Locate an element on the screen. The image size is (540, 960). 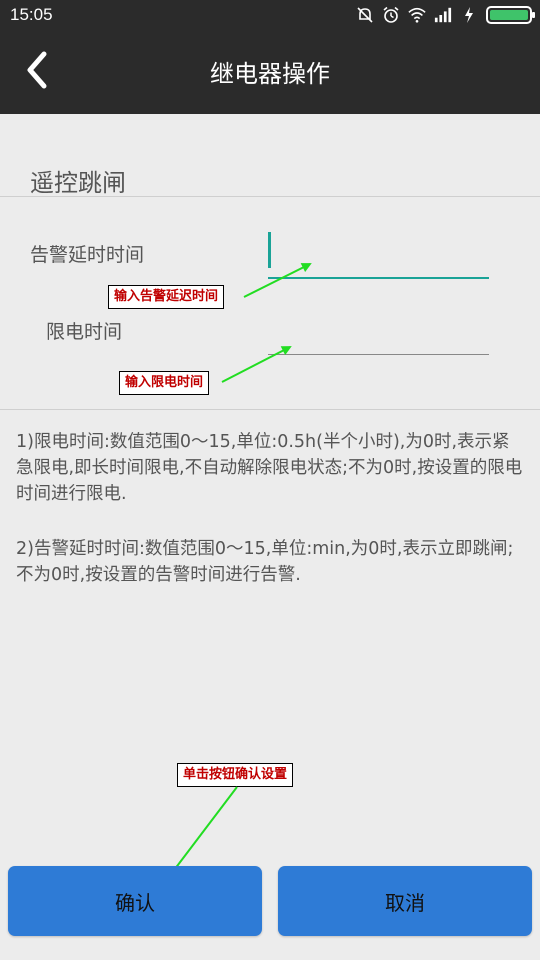
status-icons is located at coordinates (445, 15).